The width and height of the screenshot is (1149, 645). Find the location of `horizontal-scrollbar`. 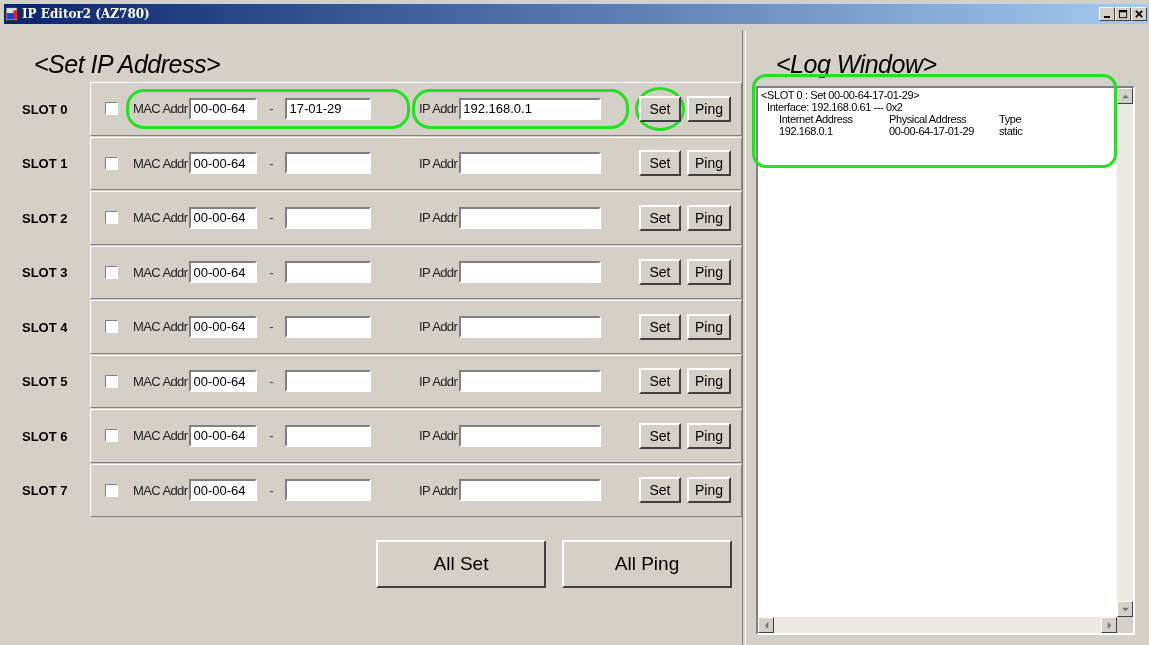

horizontal-scrollbar is located at coordinates (937, 625).